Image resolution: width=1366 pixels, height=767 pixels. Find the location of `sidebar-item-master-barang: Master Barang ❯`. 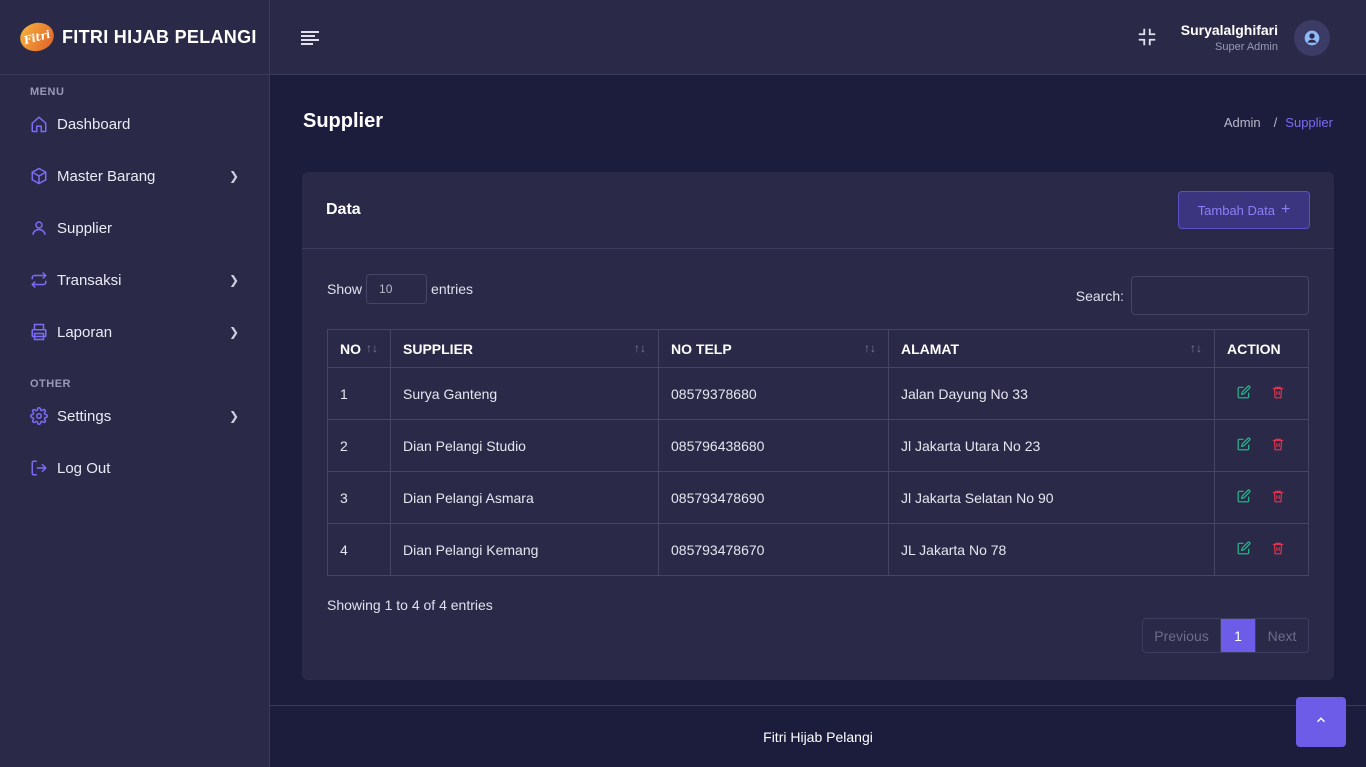

sidebar-item-master-barang: Master Barang ❯ is located at coordinates (134, 176).